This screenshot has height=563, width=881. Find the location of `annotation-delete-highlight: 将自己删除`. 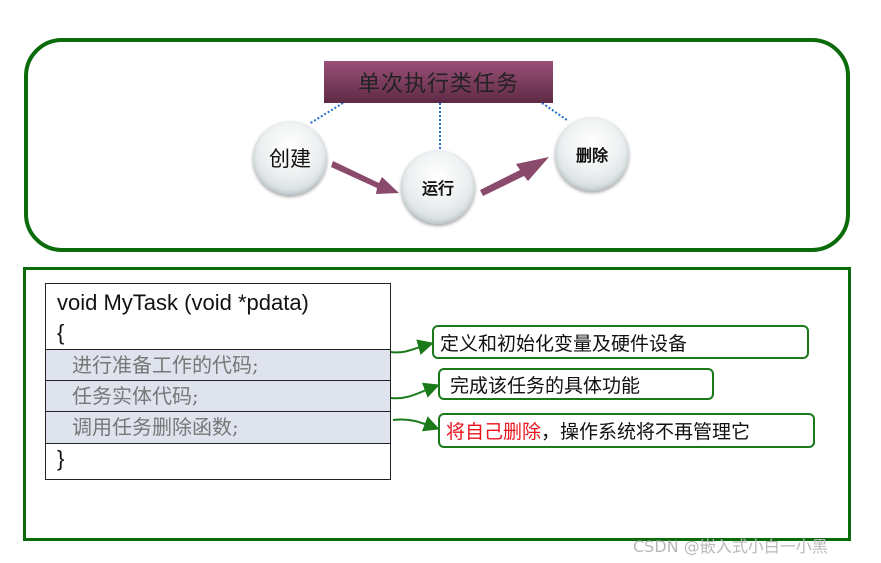

annotation-delete-highlight: 将自己删除 is located at coordinates (494, 432).